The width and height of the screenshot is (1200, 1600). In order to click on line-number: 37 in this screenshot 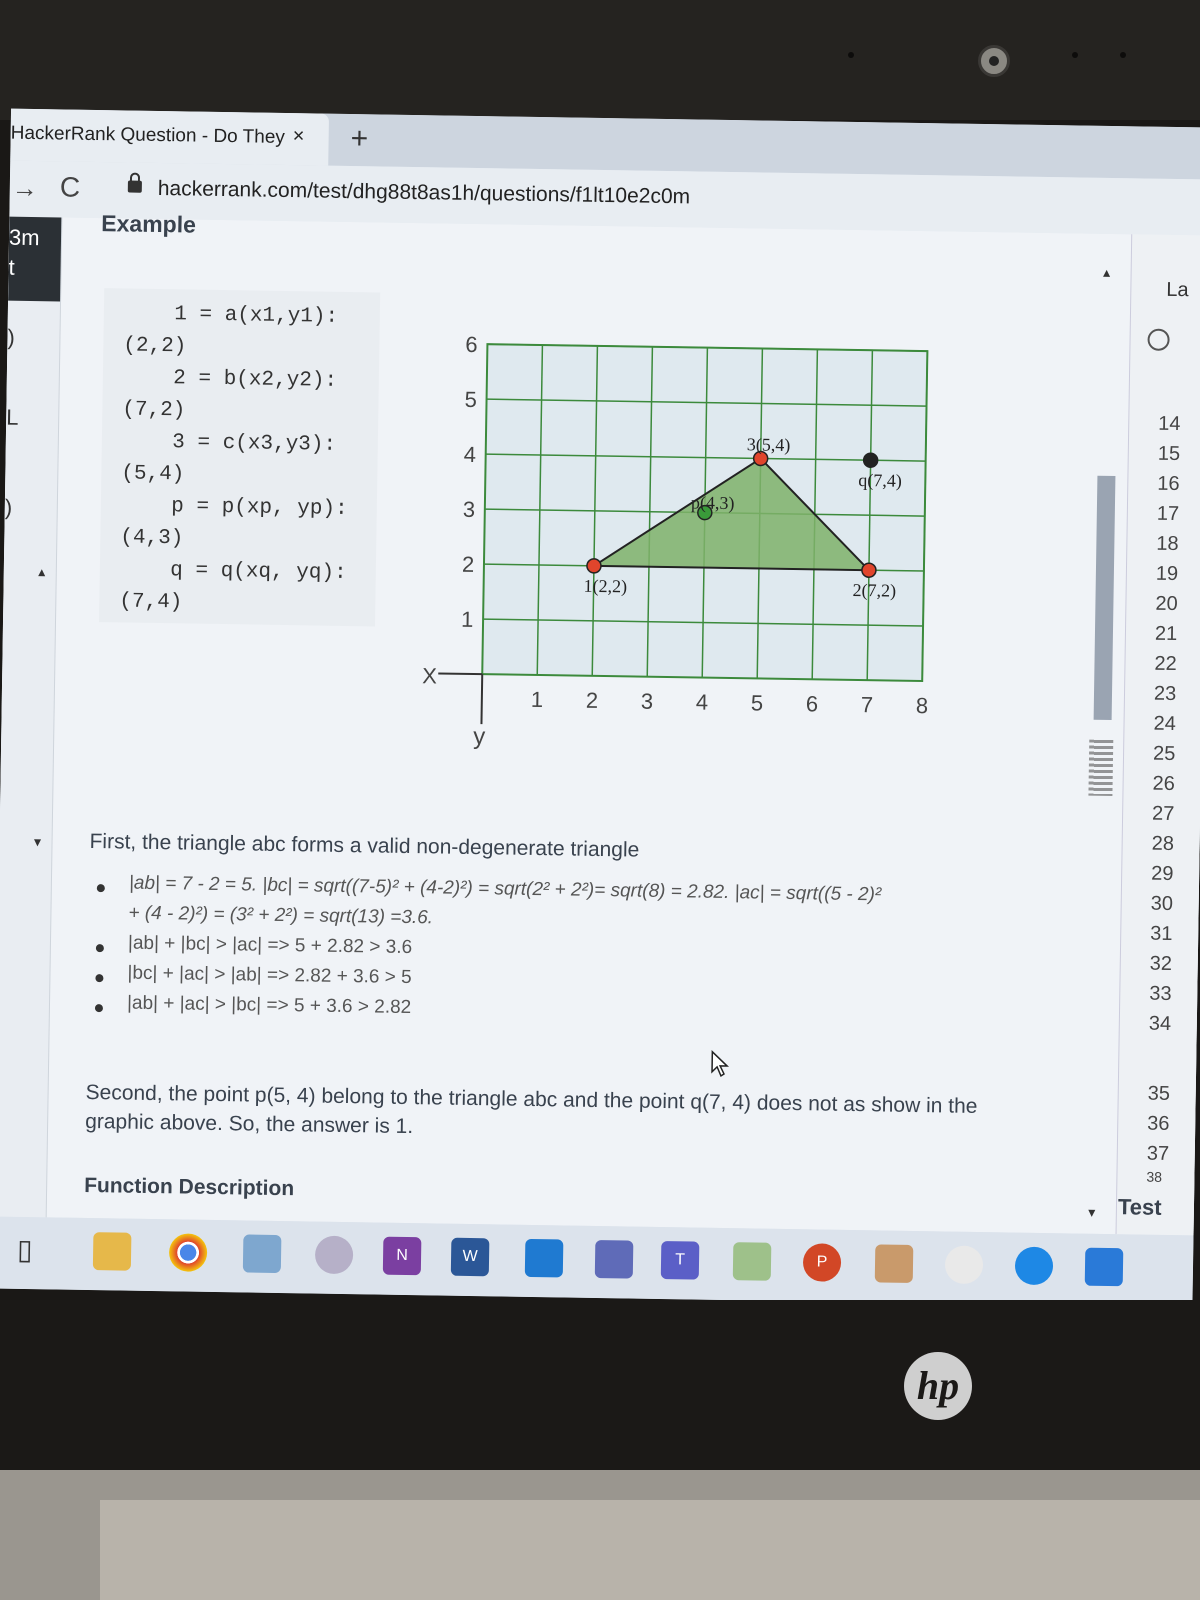, I will do `click(1158, 1153)`.